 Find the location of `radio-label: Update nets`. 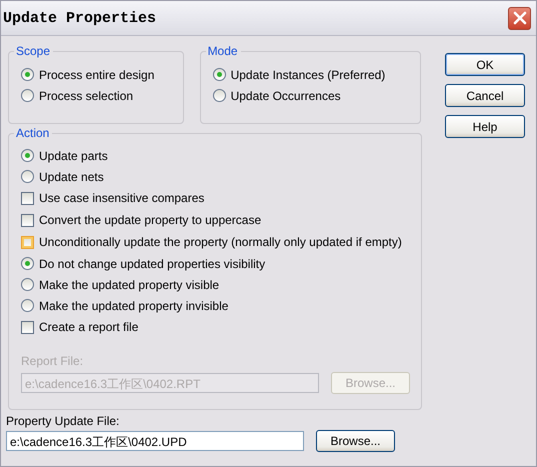

radio-label: Update nets is located at coordinates (71, 177).